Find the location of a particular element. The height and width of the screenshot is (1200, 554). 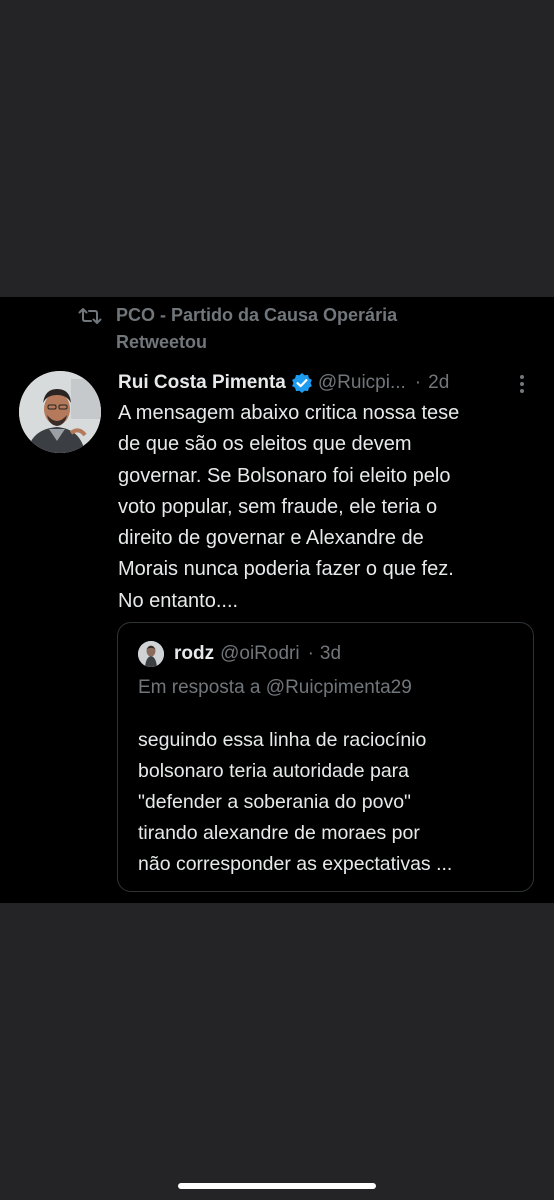

quote-header: rodz @oiRodri · 3d is located at coordinates (239, 654).